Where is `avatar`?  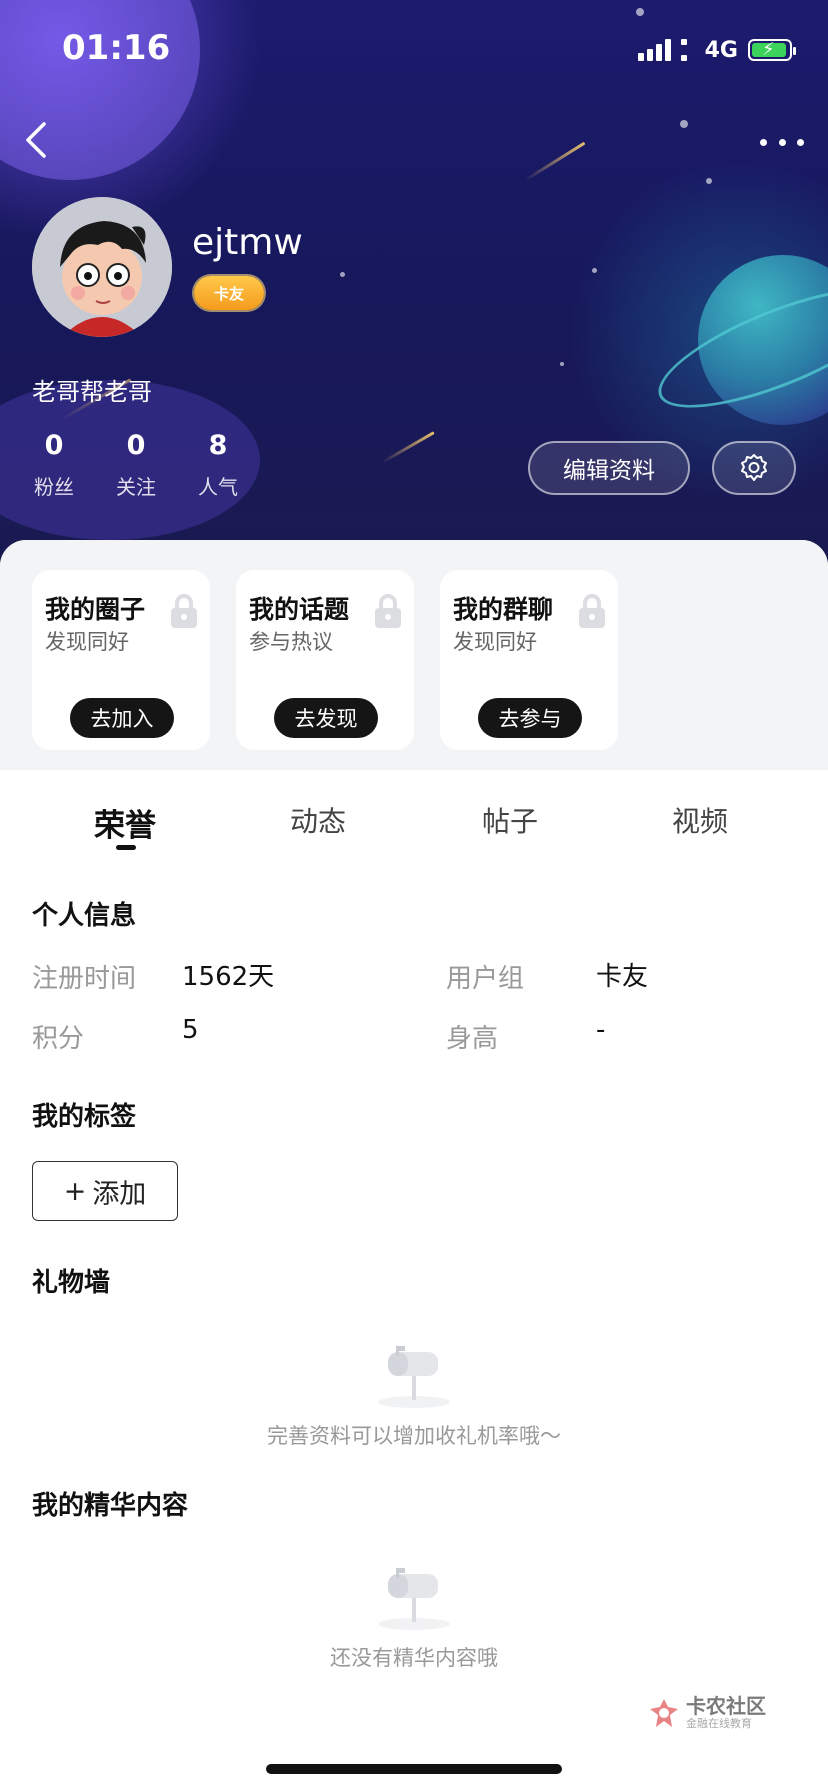
avatar is located at coordinates (102, 267).